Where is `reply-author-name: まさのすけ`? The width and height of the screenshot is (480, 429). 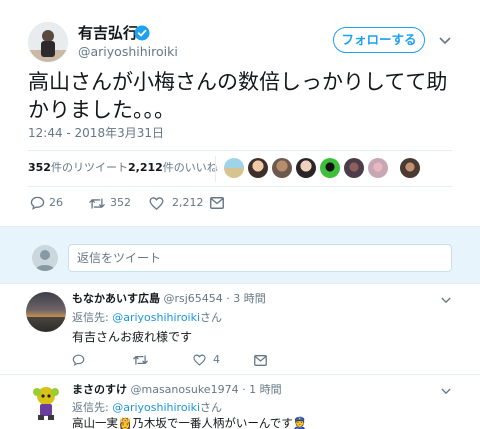
reply-author-name: まさのすけ is located at coordinates (99, 389).